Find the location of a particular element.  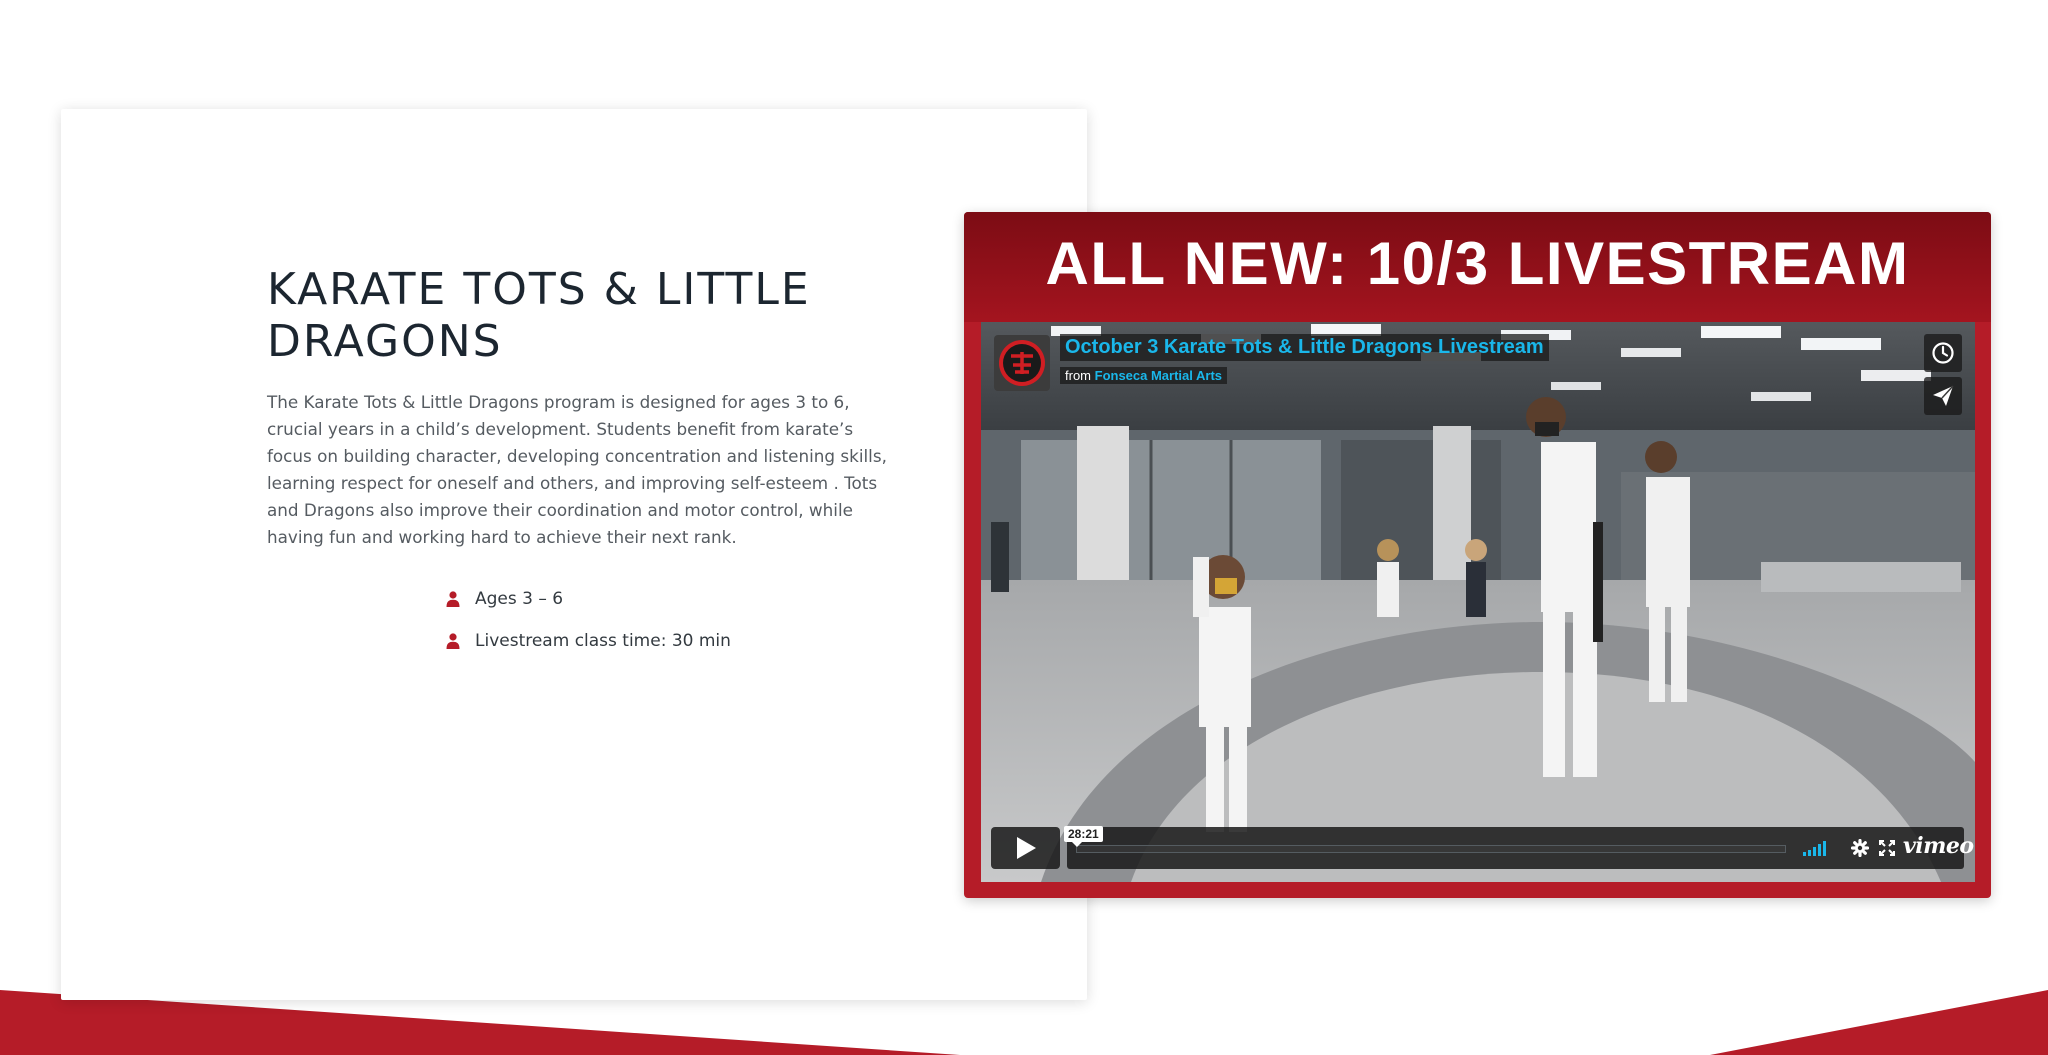

feature-class-time: Livestream class time: 30 min is located at coordinates (588, 641).